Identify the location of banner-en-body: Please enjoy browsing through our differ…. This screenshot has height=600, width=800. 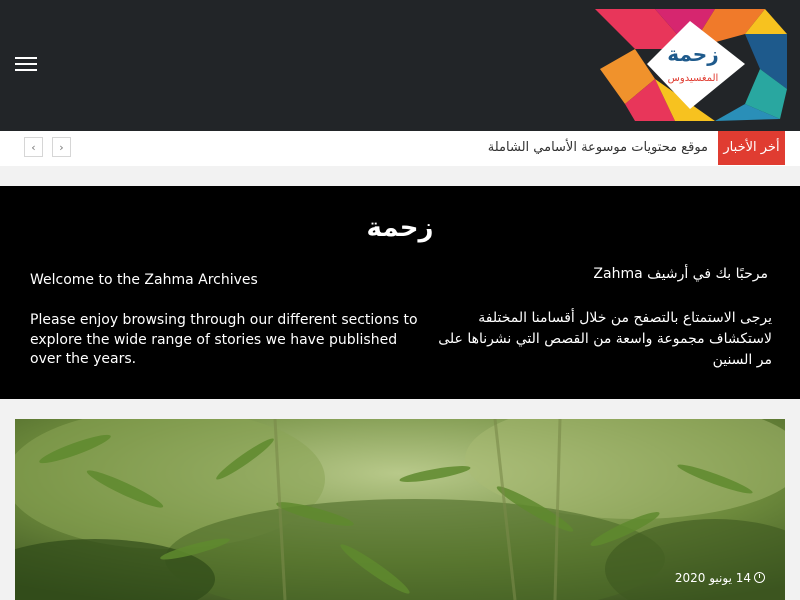
(224, 339).